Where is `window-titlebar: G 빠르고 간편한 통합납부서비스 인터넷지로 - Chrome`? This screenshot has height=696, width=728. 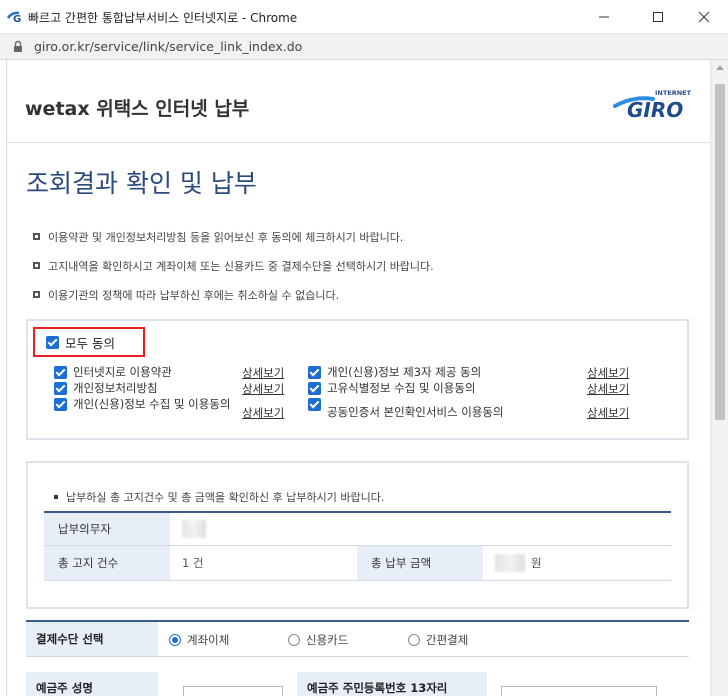 window-titlebar: G 빠르고 간편한 통합납부서비스 인터넷지로 - Chrome is located at coordinates (364, 17).